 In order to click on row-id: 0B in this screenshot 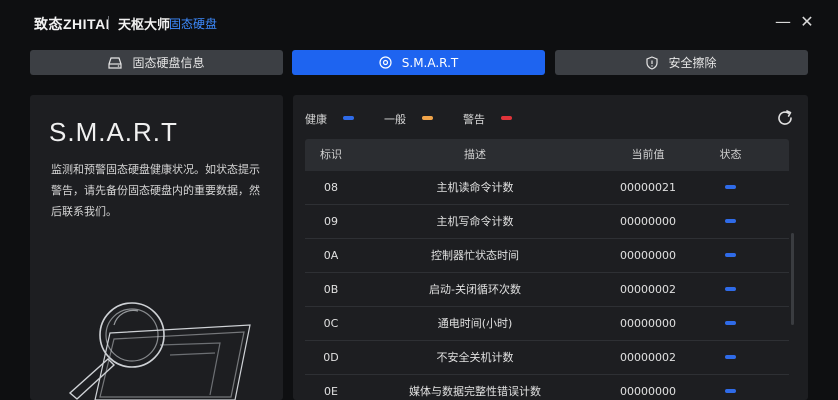, I will do `click(331, 289)`.